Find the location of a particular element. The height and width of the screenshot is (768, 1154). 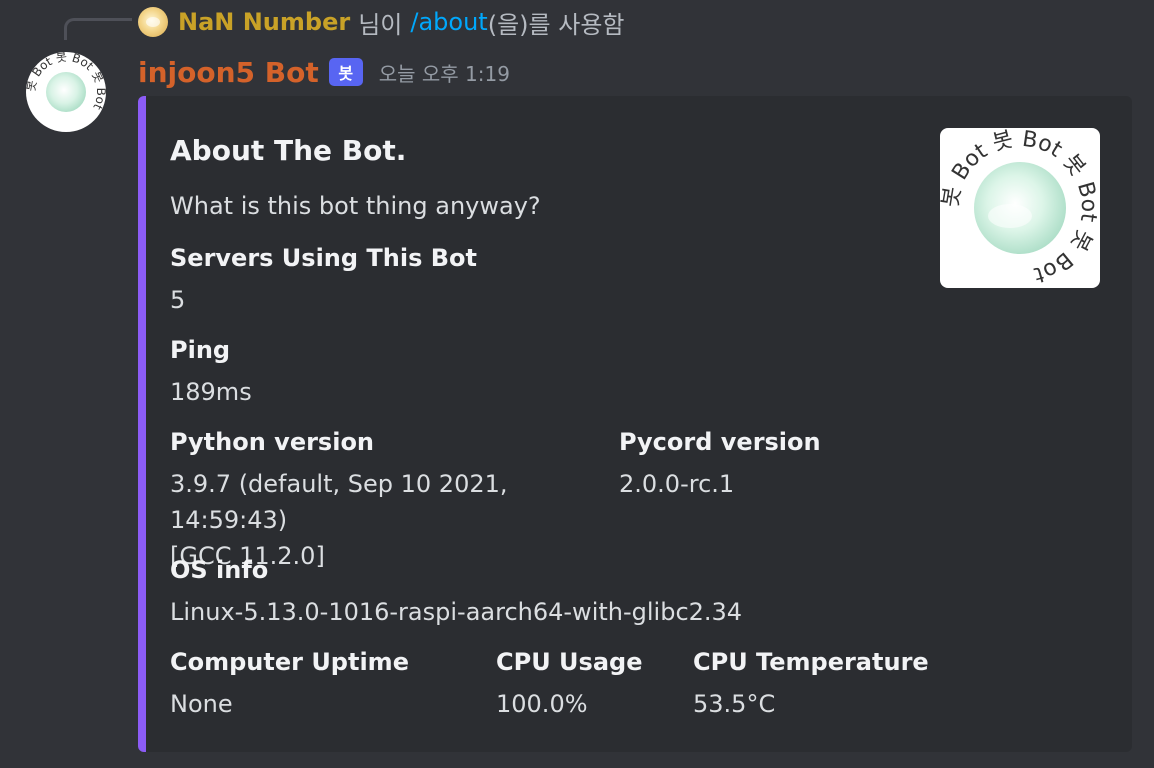

reply-reference: NaN Number 님이 /about (을)를 사용함 is located at coordinates (381, 22).